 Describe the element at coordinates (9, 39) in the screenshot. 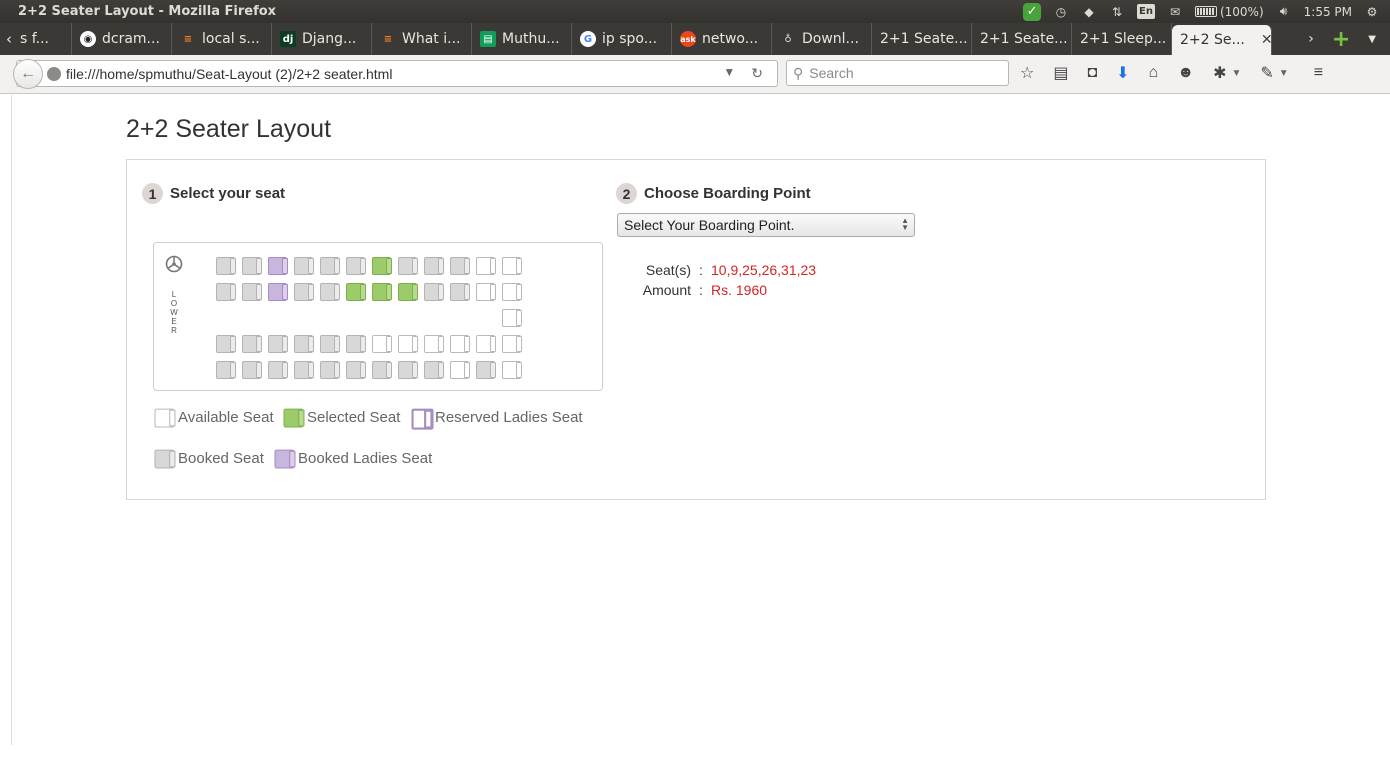

I see `tab-scroll-left-button: ‹` at that location.